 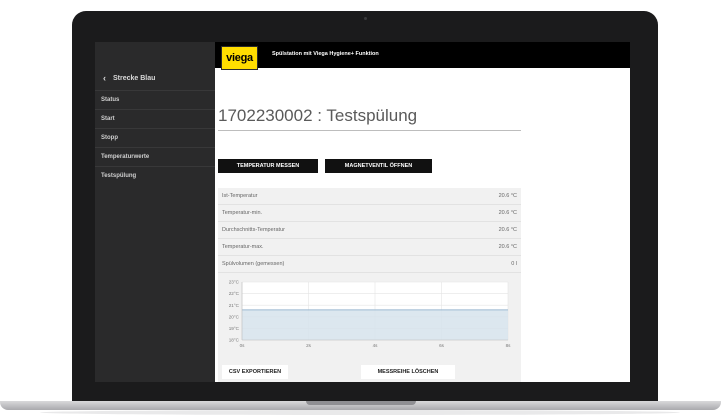 I want to click on chart-xtick-label: 8s, so click(x=509, y=345).